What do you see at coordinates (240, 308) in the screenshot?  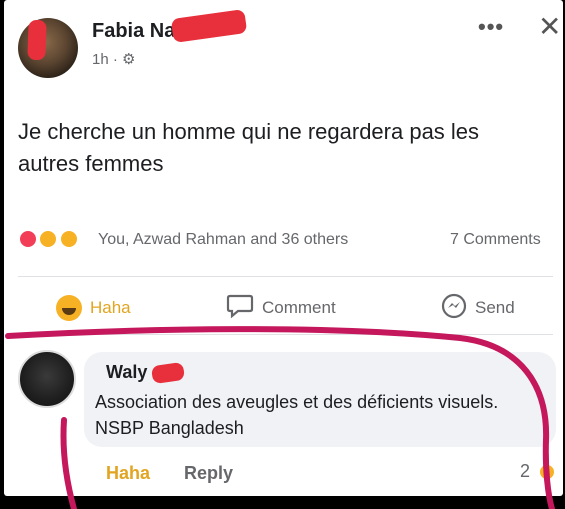 I see `comment-bubble-icon` at bounding box center [240, 308].